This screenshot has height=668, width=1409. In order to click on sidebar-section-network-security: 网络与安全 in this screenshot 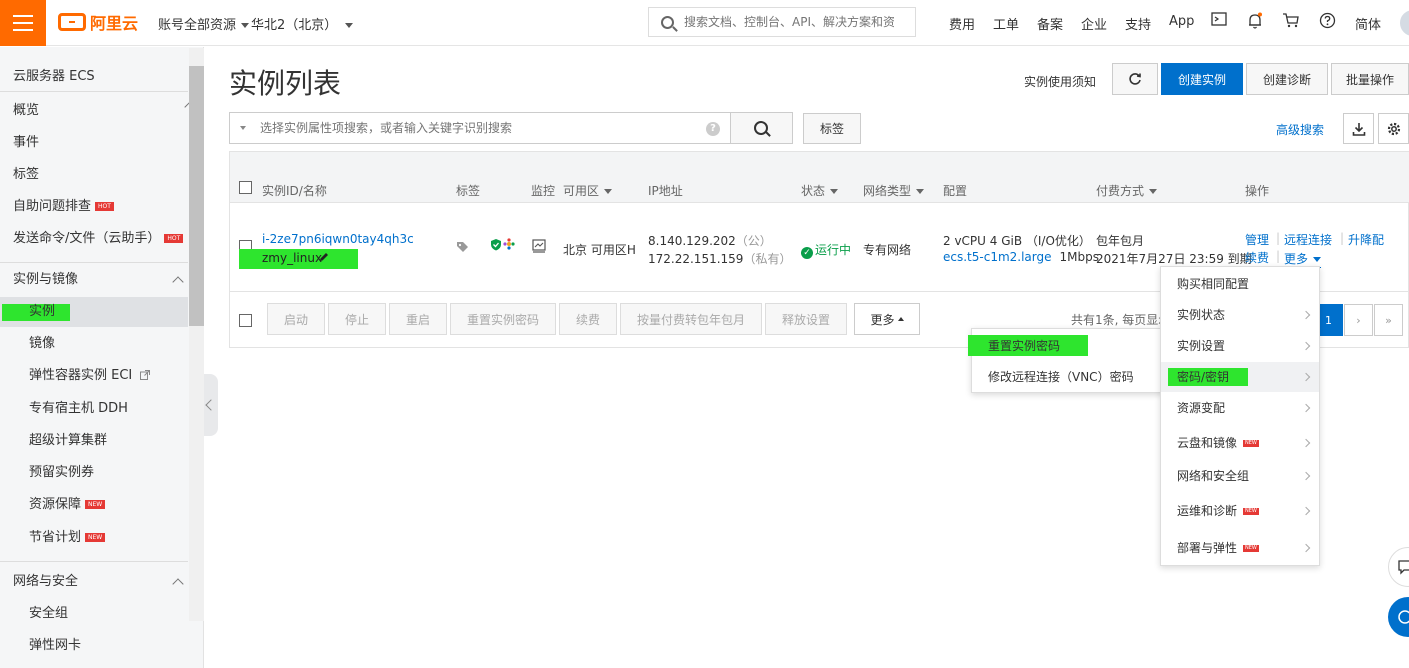, I will do `click(94, 582)`.